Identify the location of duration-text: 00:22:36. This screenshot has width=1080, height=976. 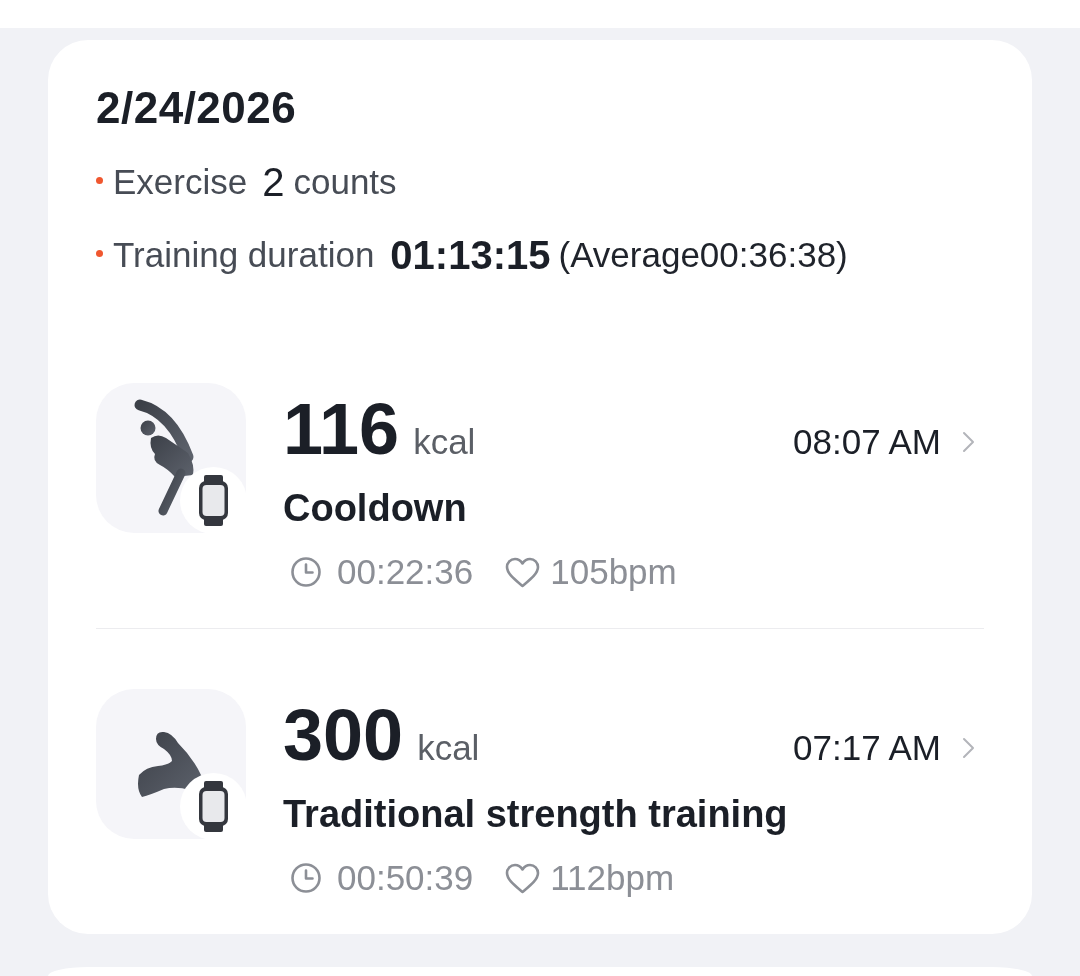
(405, 572).